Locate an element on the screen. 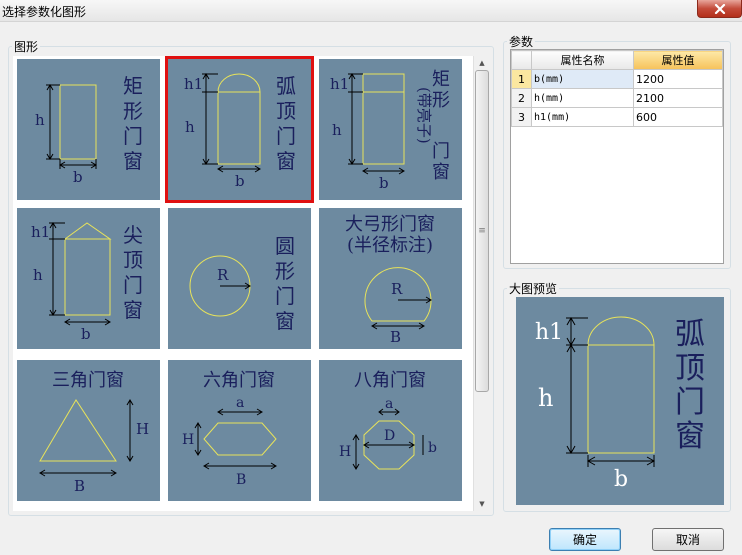 The image size is (742, 555). table-row: 1 b(mm) 1200 is located at coordinates (617, 79).